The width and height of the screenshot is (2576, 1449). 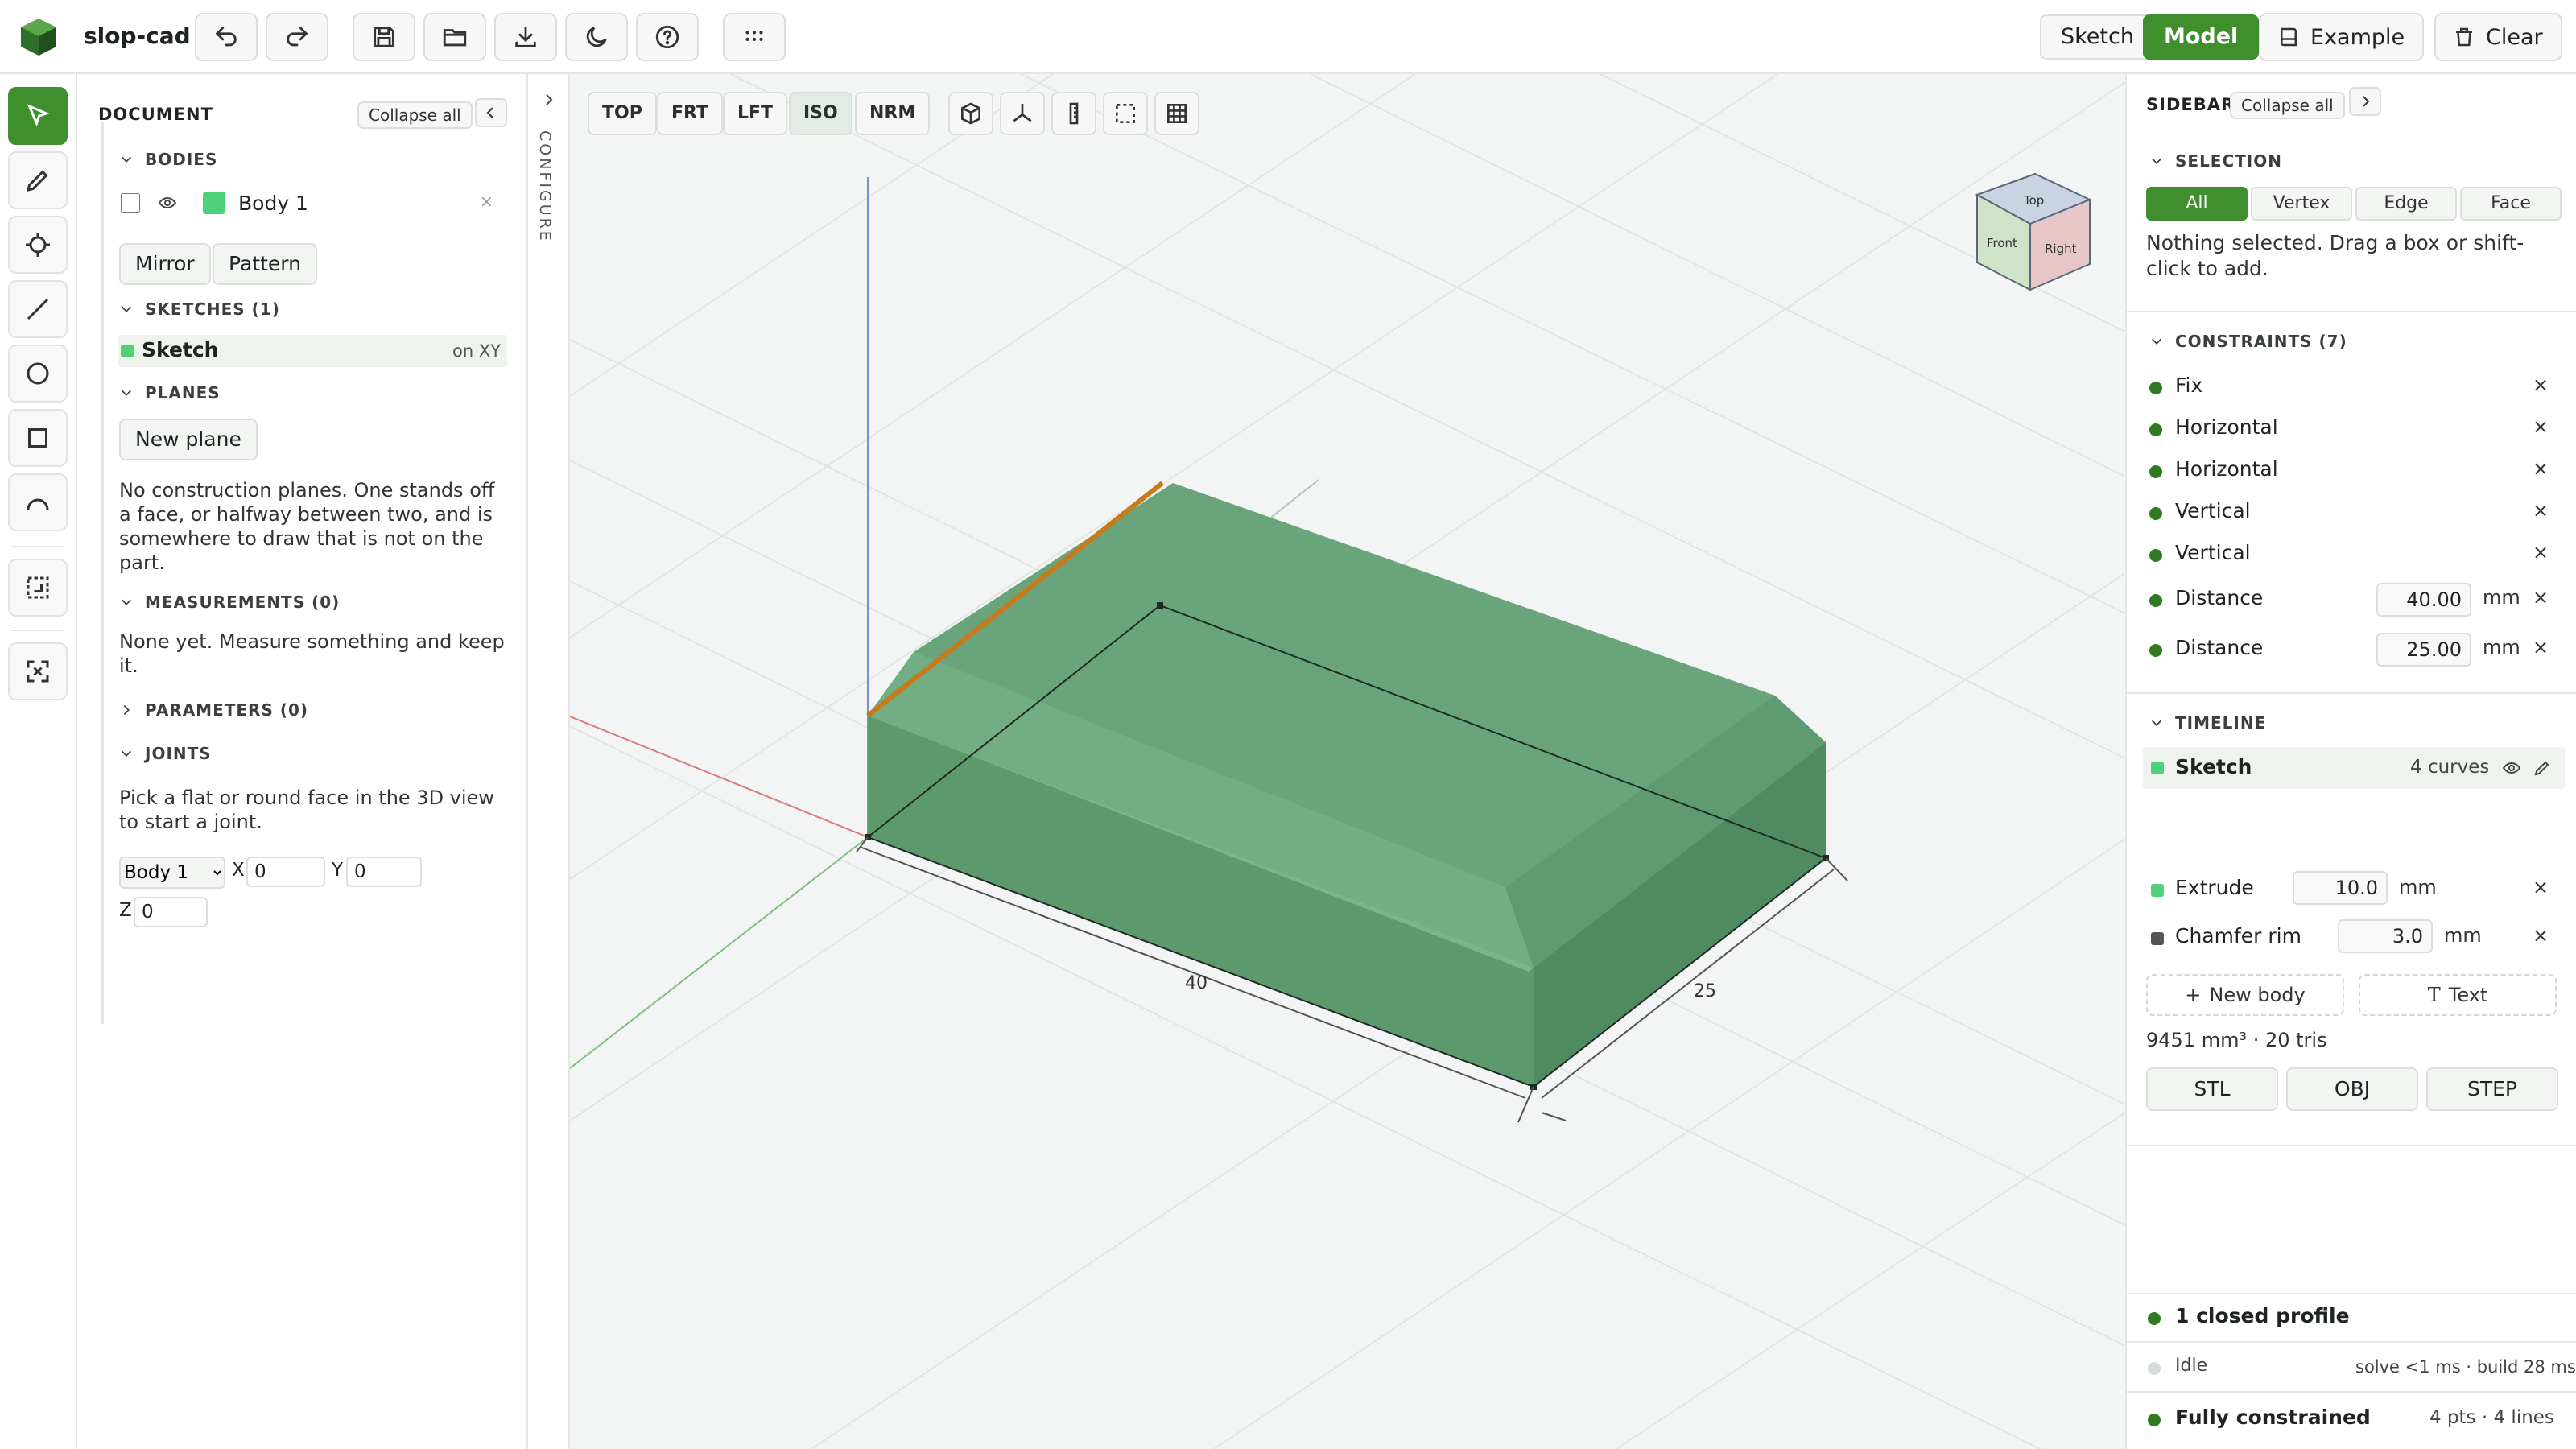 What do you see at coordinates (2033, 200) in the screenshot?
I see `view-cube-top-label: Top` at bounding box center [2033, 200].